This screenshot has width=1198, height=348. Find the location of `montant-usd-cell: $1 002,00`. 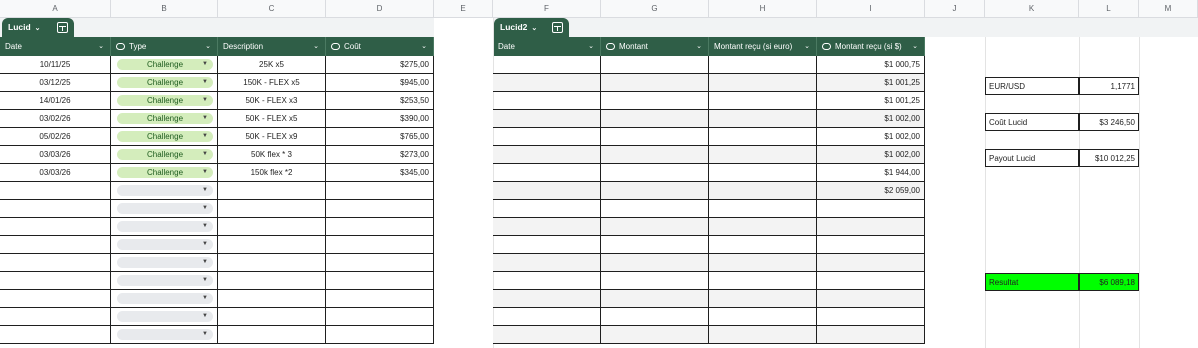

montant-usd-cell: $1 002,00 is located at coordinates (871, 137).